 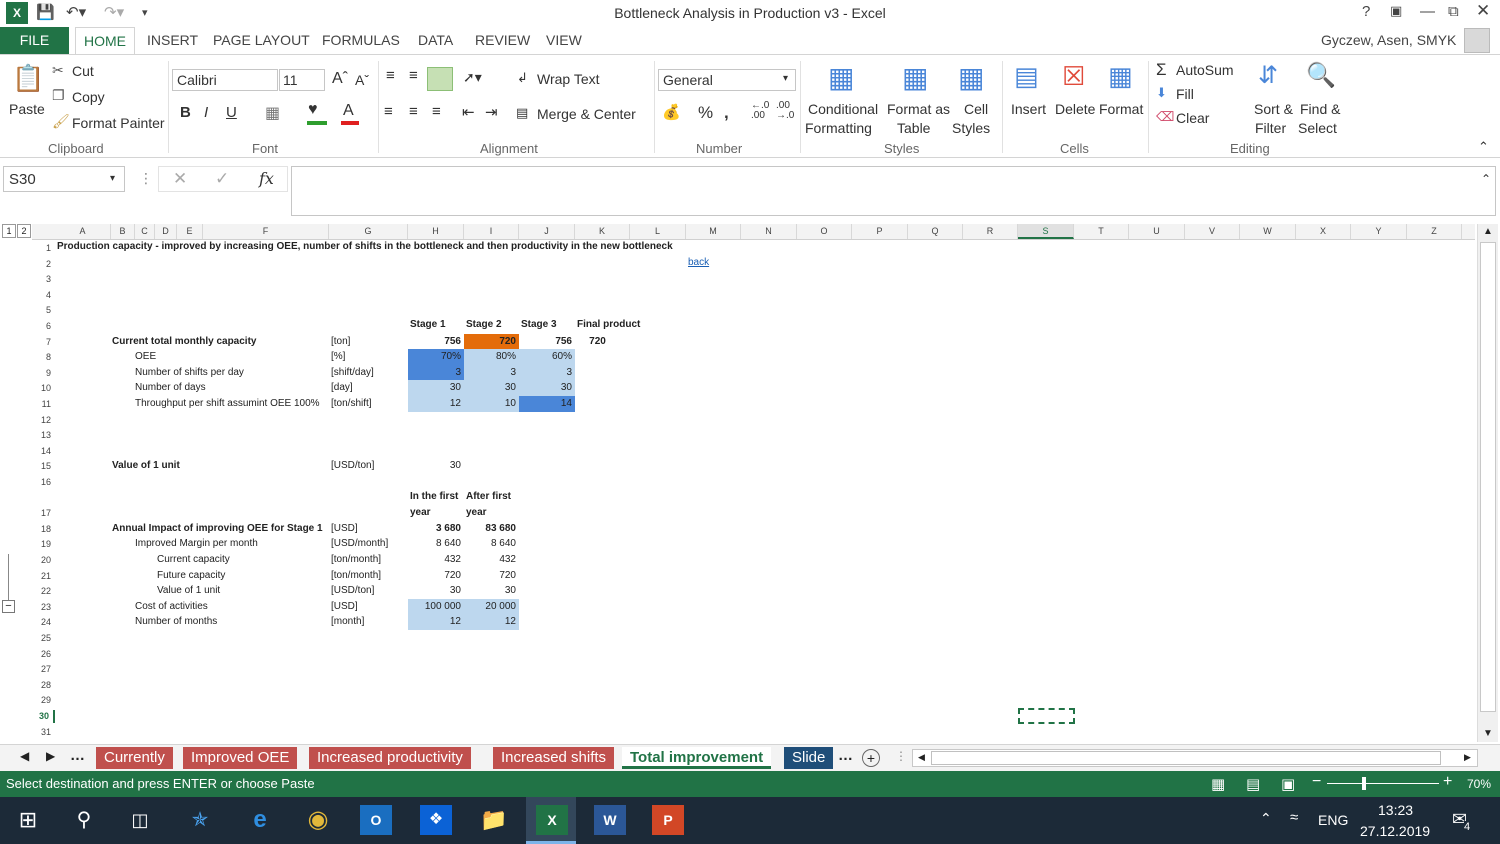 I want to click on cell-i21: 720, so click(x=490, y=576).